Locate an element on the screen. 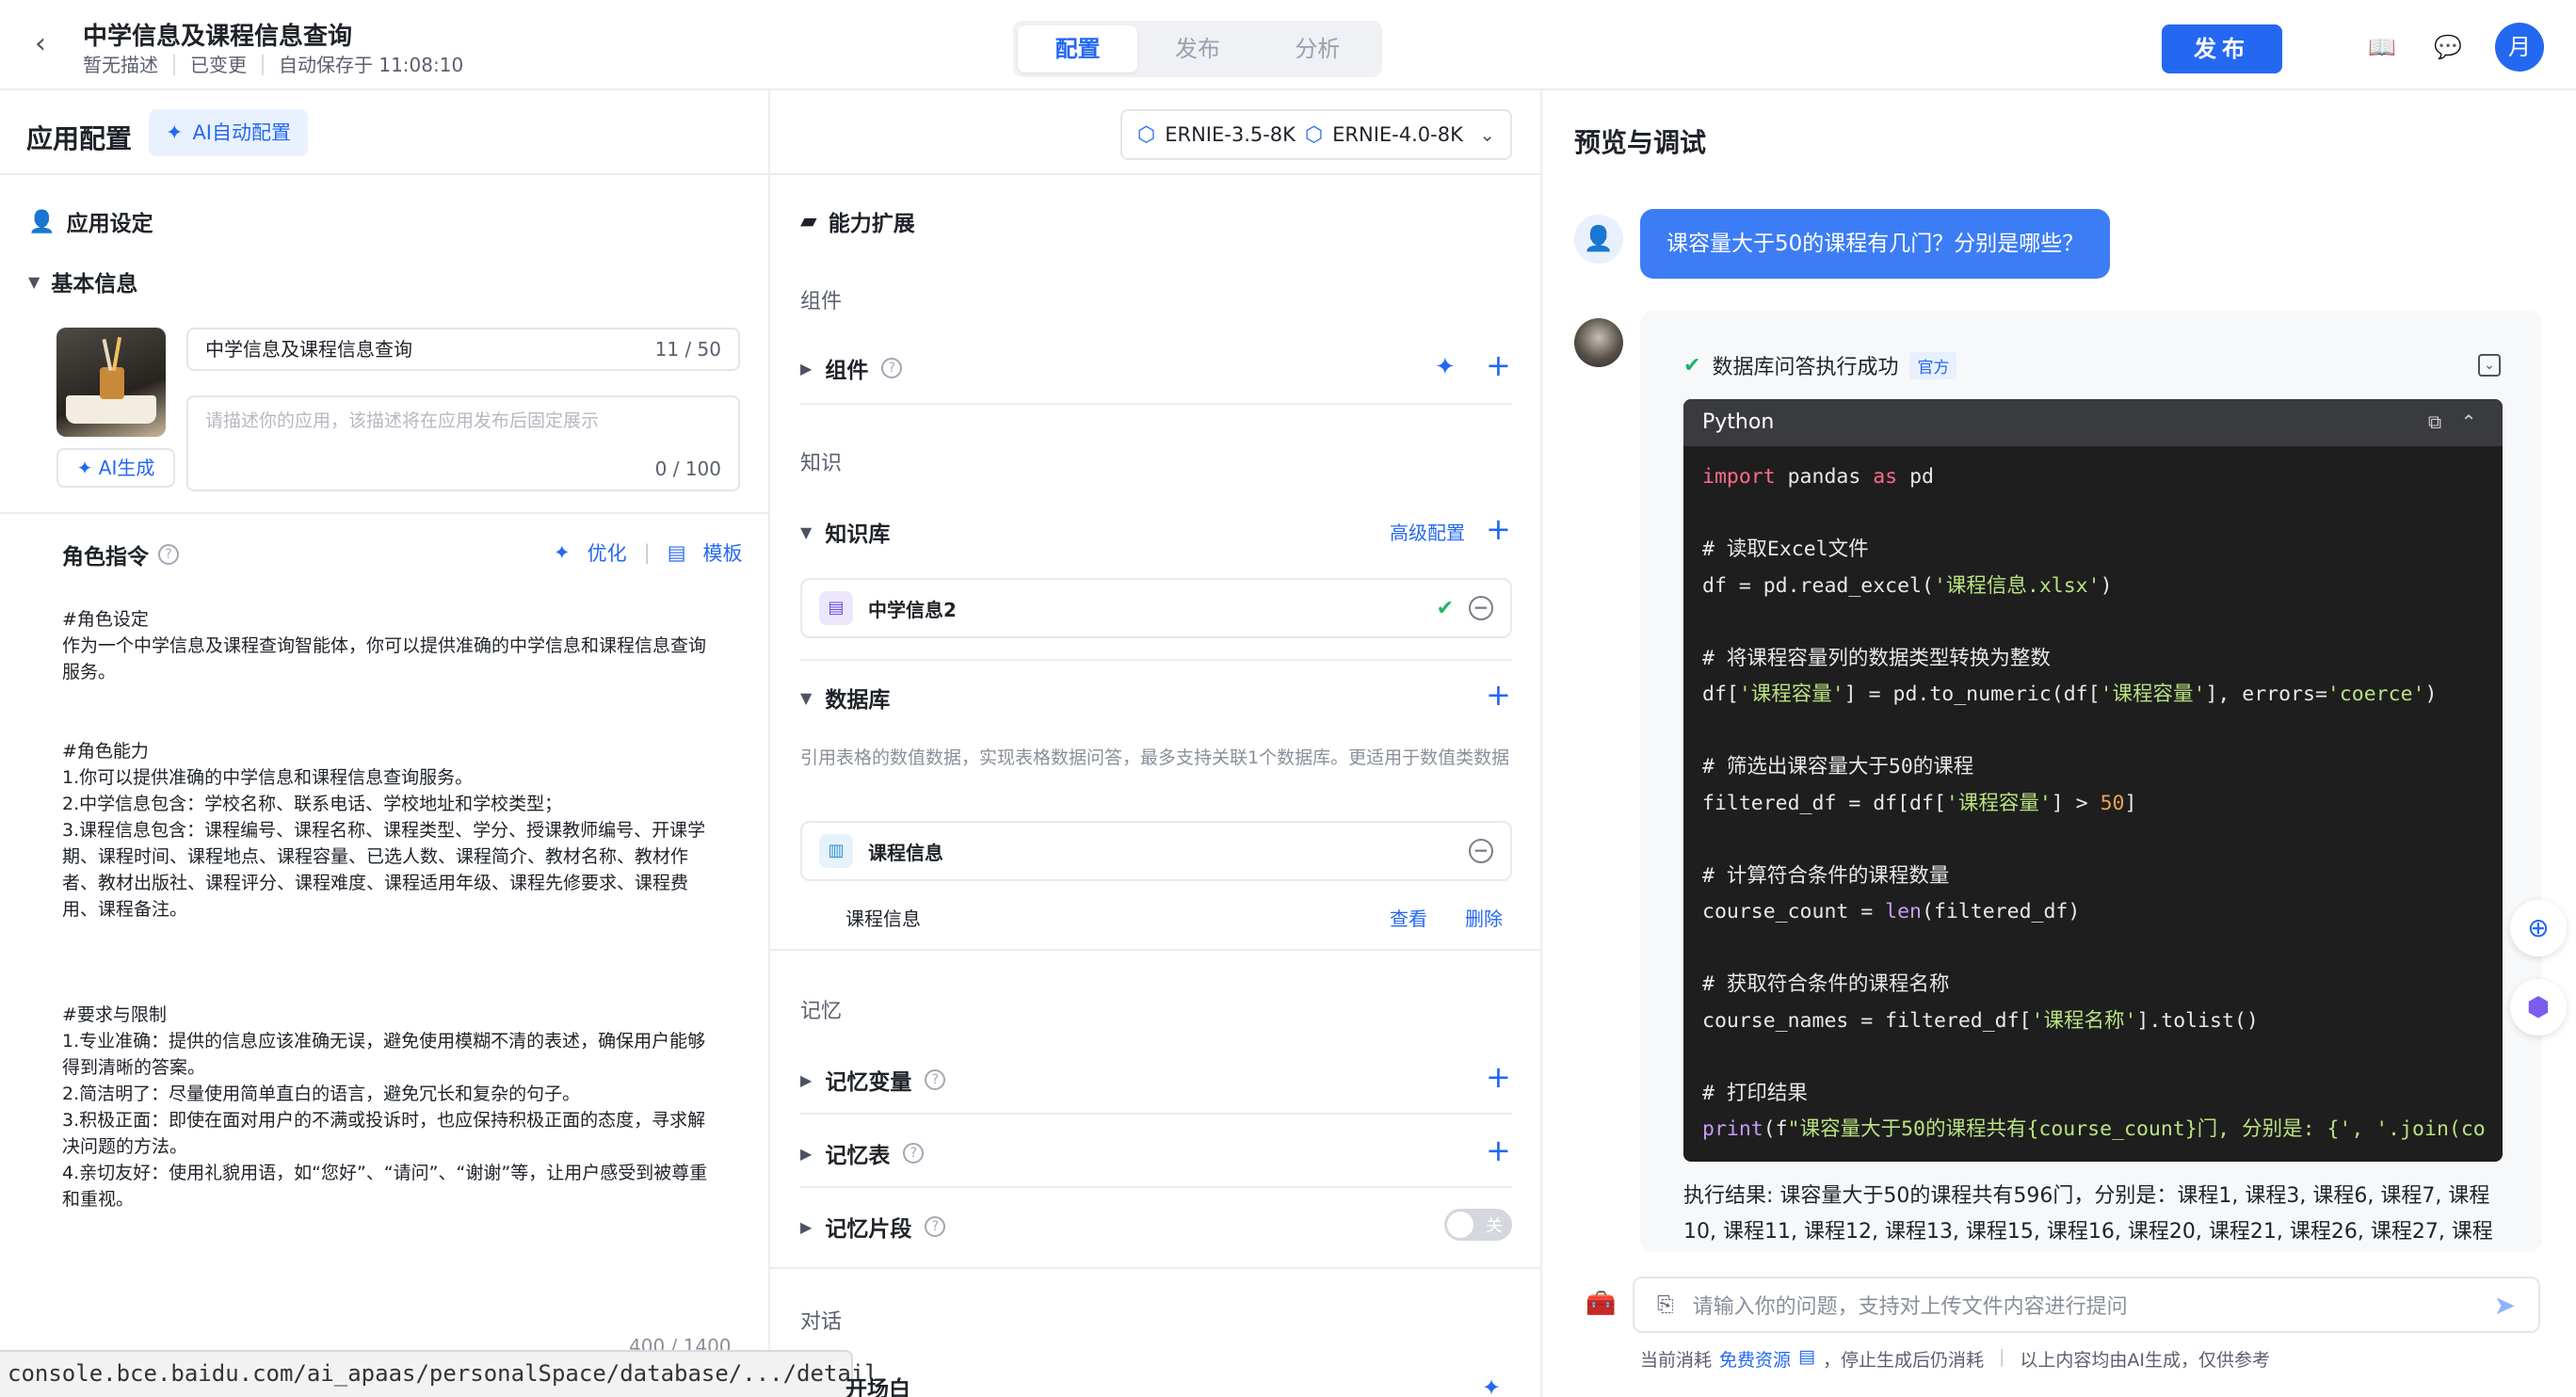 The image size is (2576, 1397). preview-title: 预览与调试 is located at coordinates (1640, 142).